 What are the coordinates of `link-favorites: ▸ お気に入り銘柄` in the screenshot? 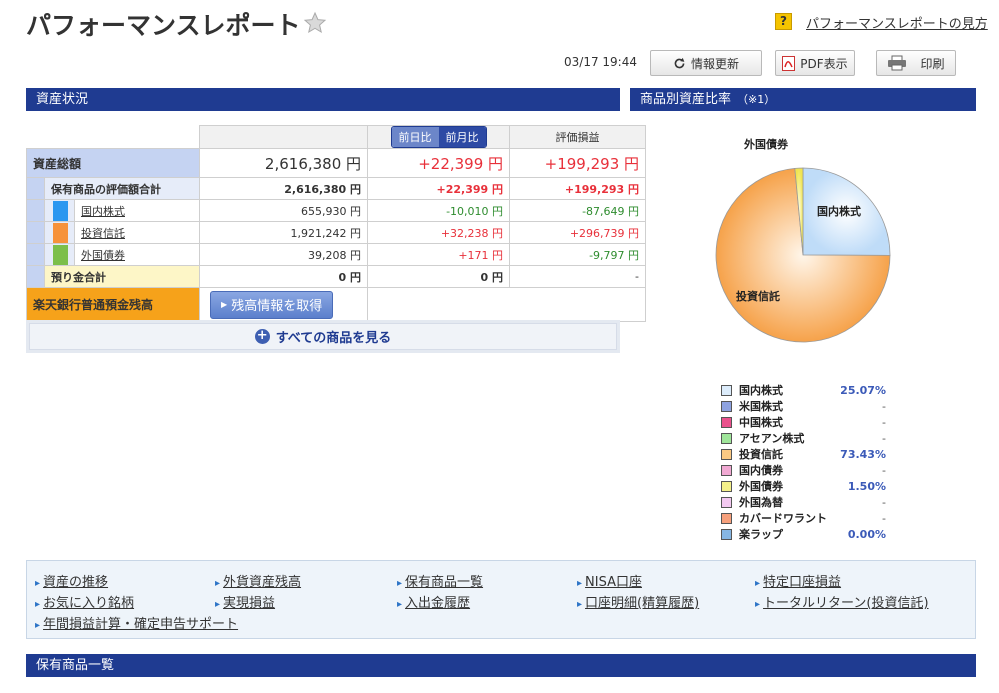 It's located at (84, 601).